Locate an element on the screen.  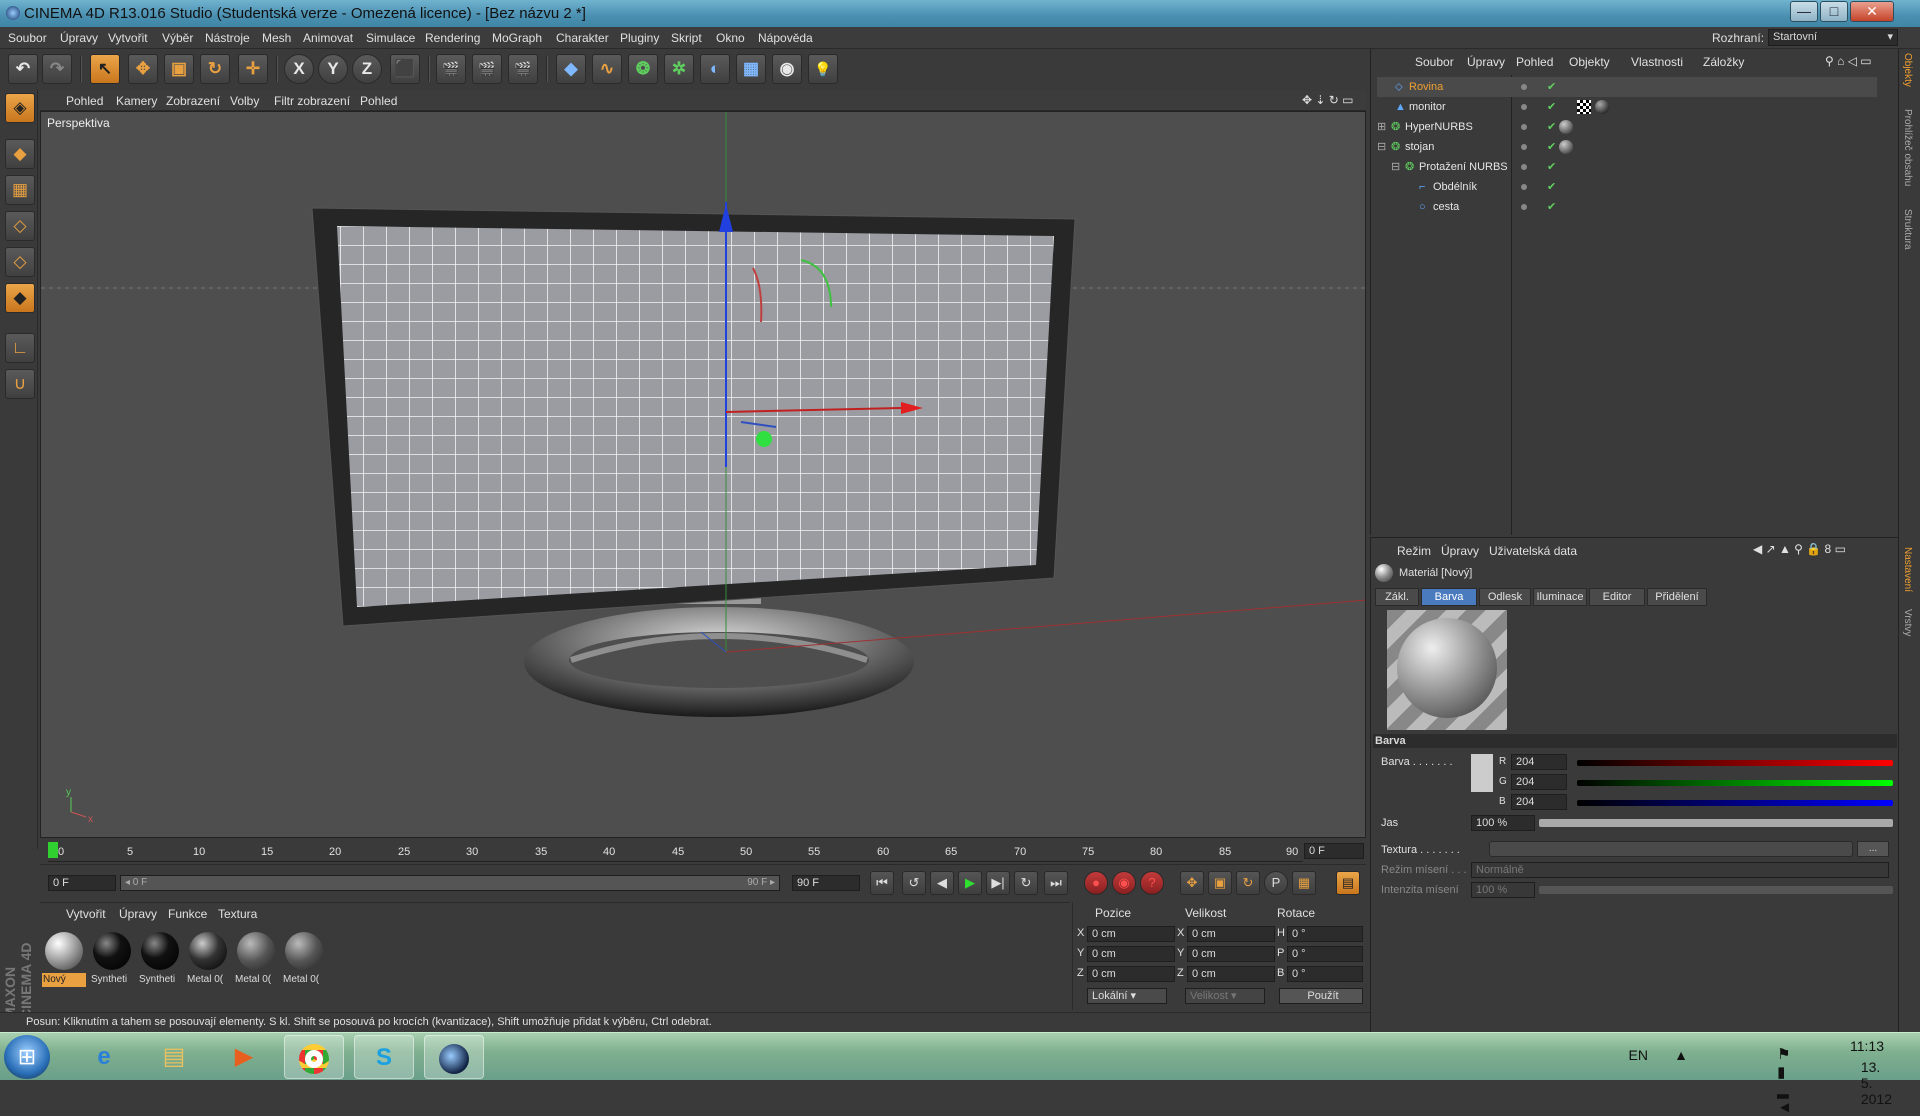
attr-menu-rezim: Režim is located at coordinates (1414, 551).